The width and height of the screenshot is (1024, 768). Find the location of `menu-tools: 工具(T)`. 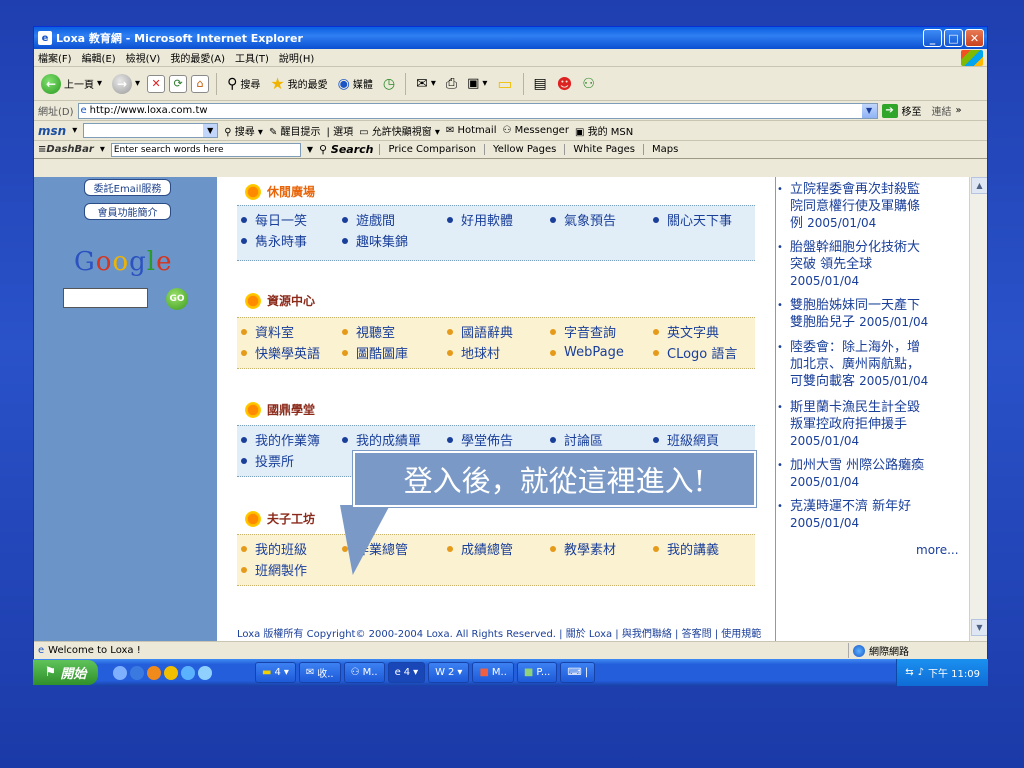

menu-tools: 工具(T) is located at coordinates (252, 57).